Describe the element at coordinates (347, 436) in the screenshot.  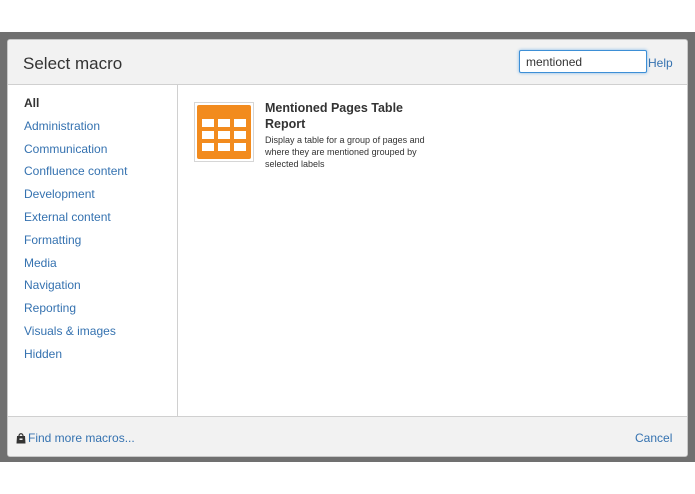
I see `dialog-footer: Find more macros... Cancel` at that location.